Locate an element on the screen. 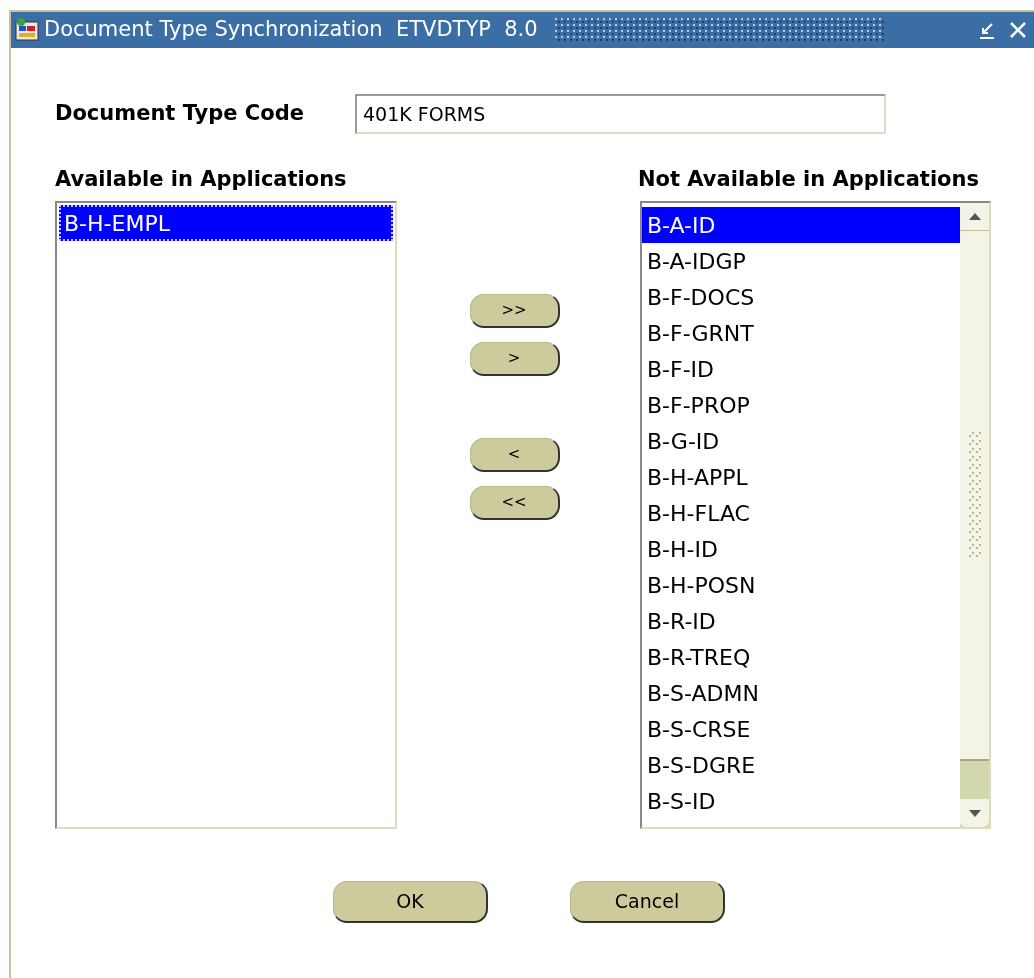 The image size is (1034, 978). list-item: B-R-ID is located at coordinates (801, 621).